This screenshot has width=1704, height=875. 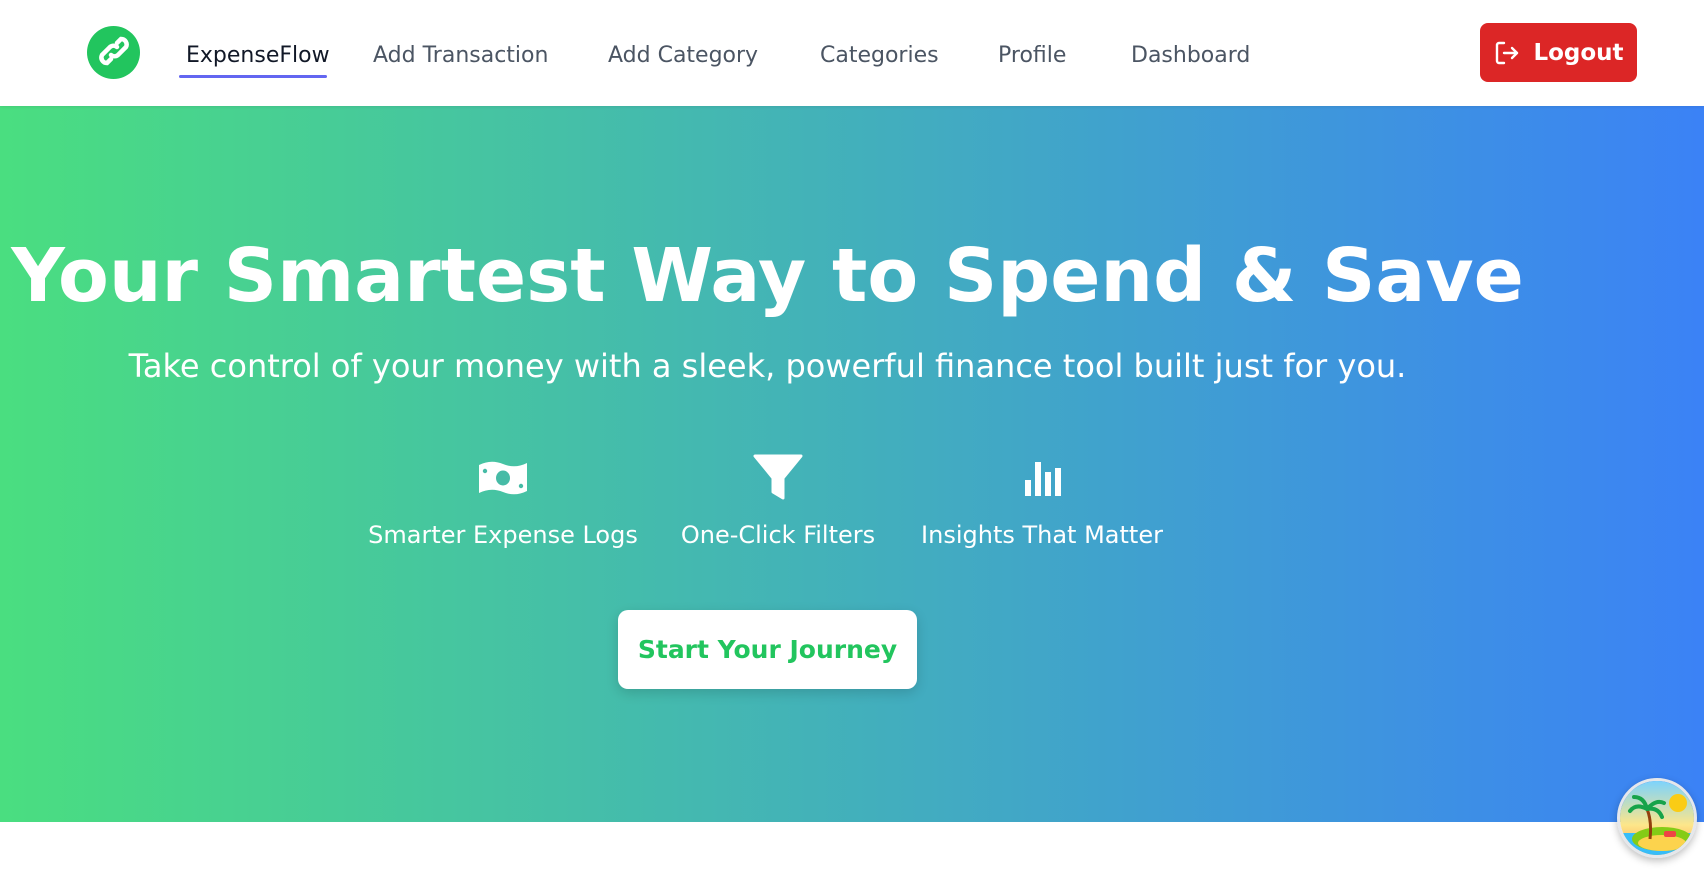 I want to click on feature-insights: Insights That Matter, so click(x=1042, y=502).